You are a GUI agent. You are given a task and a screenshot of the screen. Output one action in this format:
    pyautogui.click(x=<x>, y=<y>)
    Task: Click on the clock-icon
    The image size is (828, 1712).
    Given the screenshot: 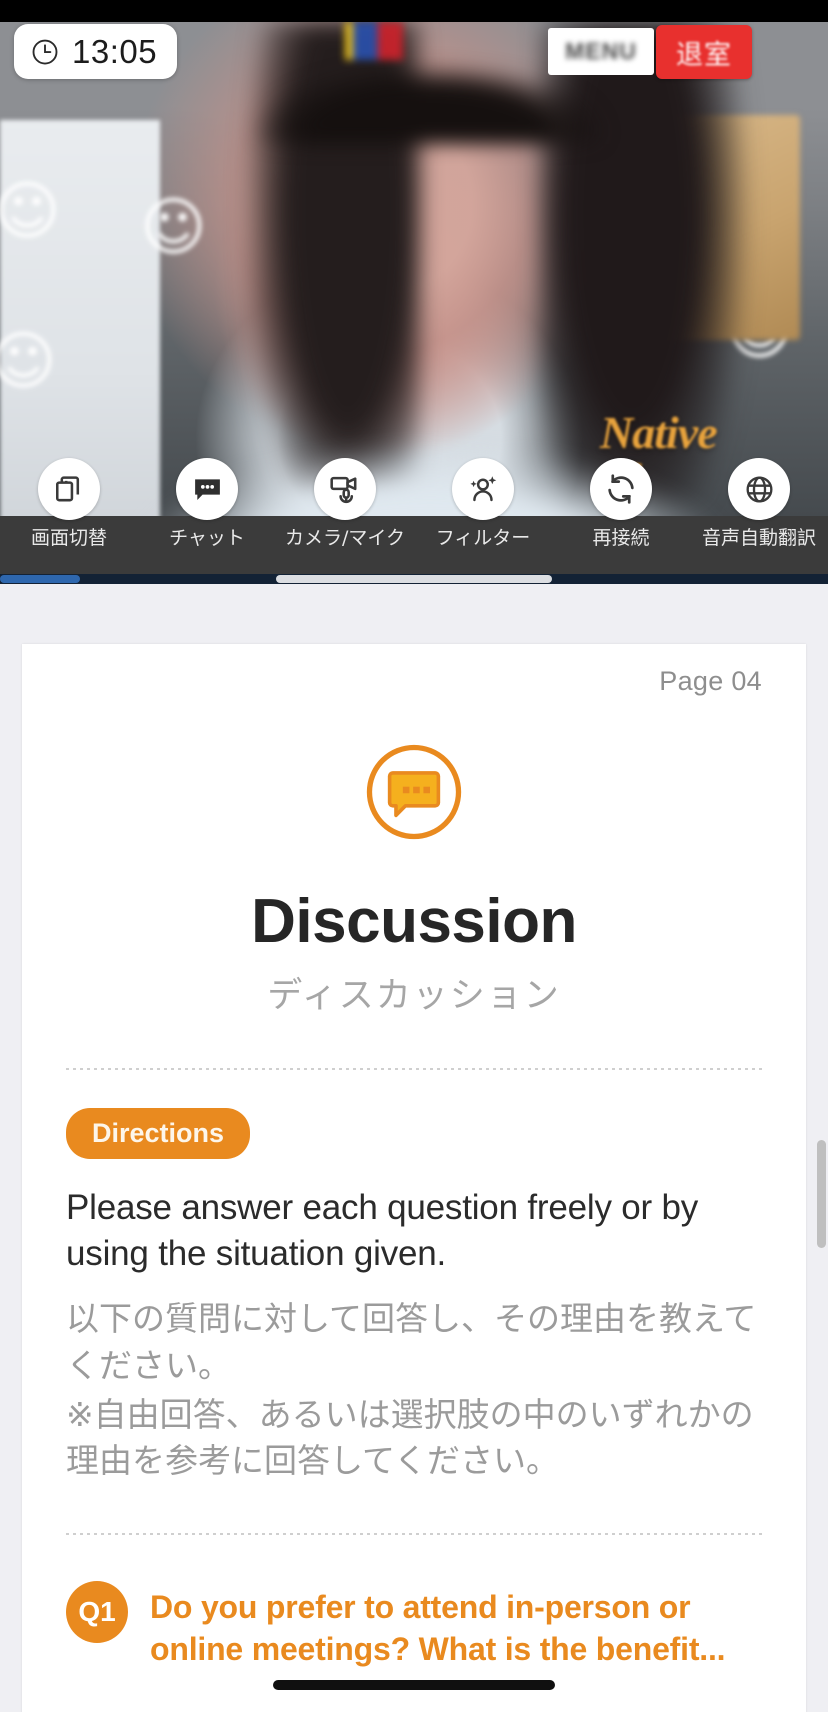 What is the action you would take?
    pyautogui.click(x=45, y=52)
    